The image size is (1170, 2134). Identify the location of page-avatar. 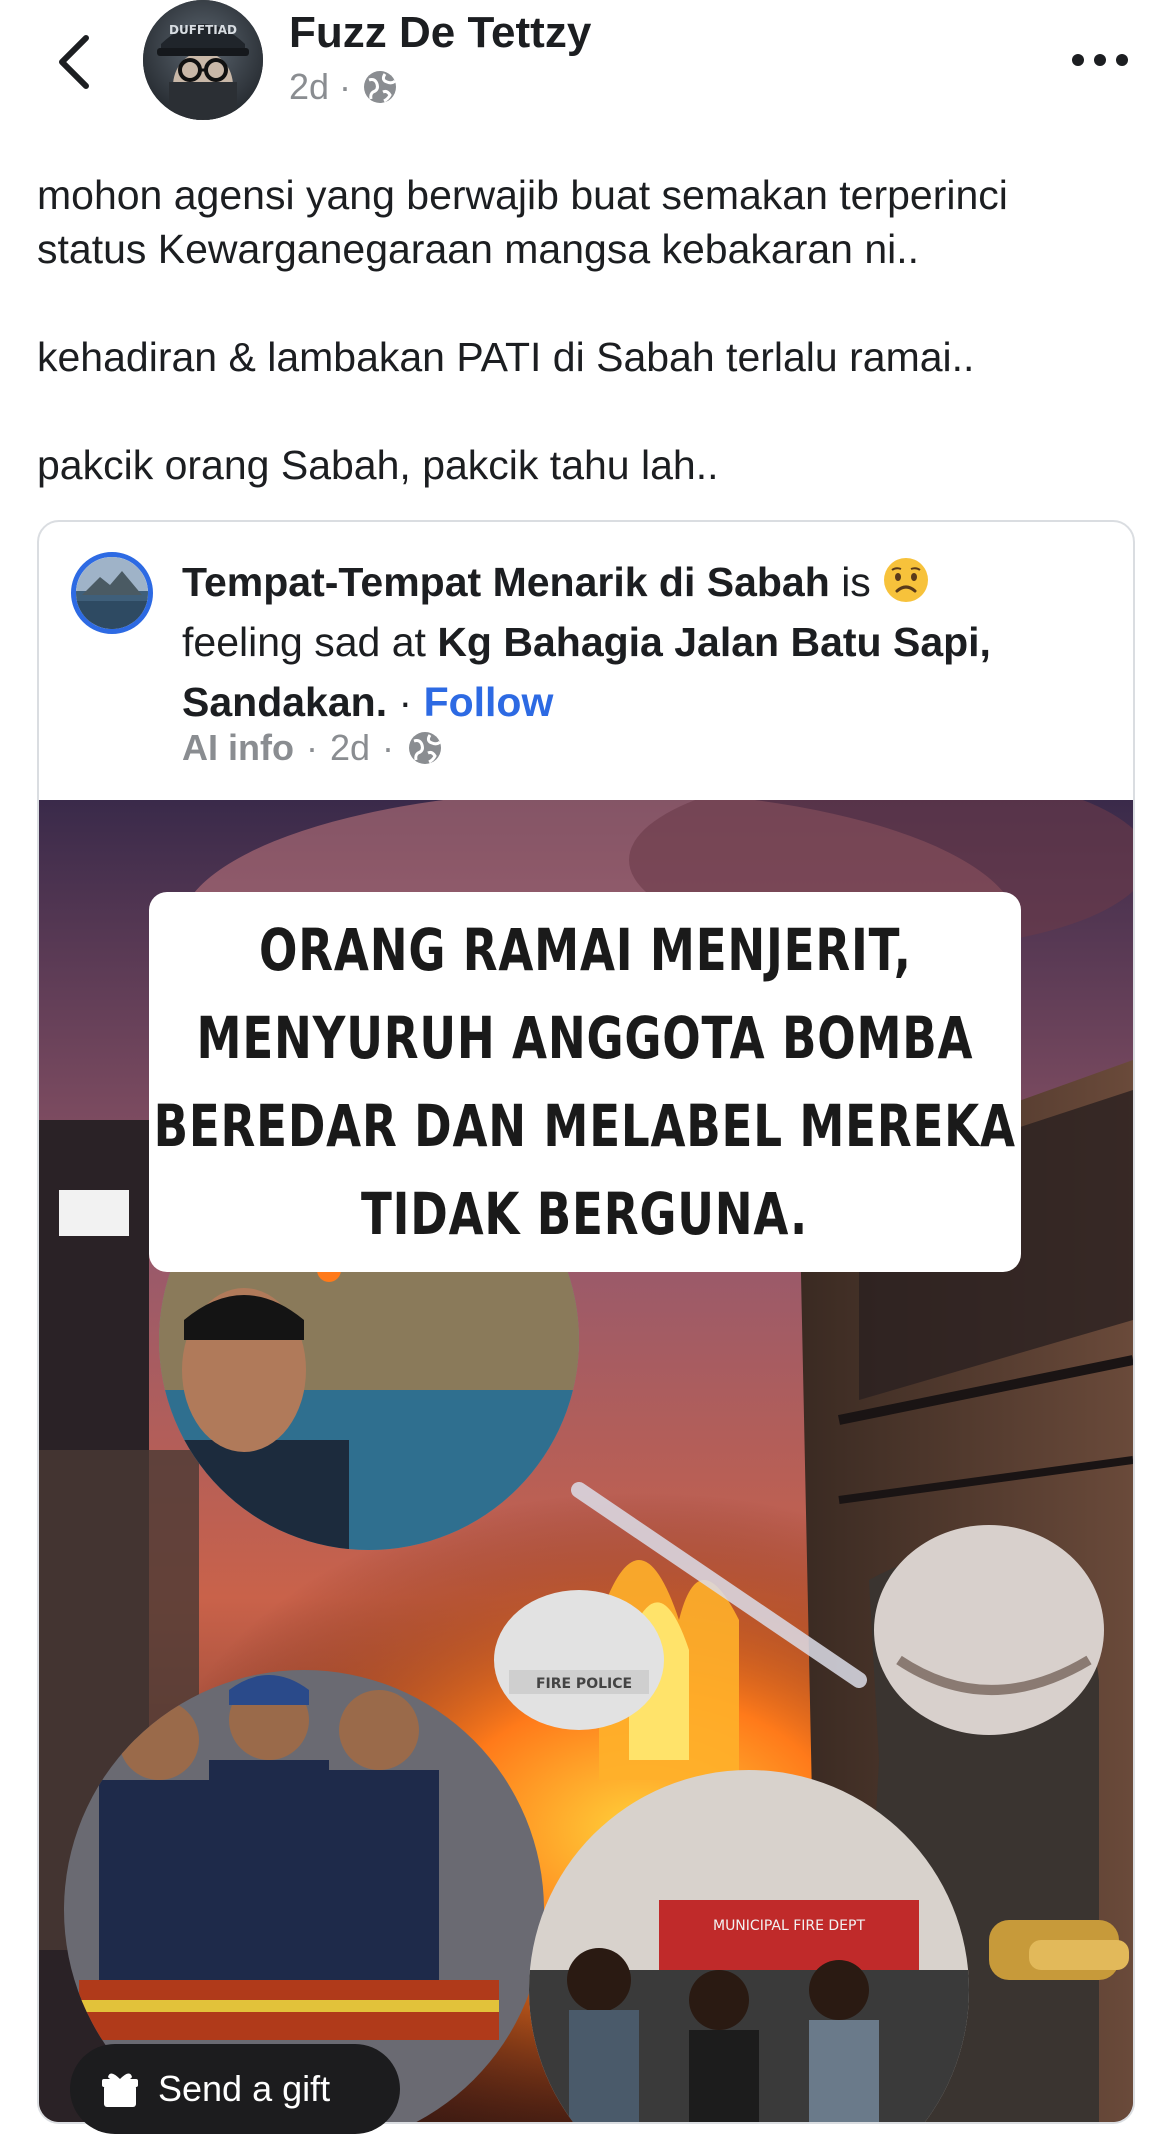
(112, 593).